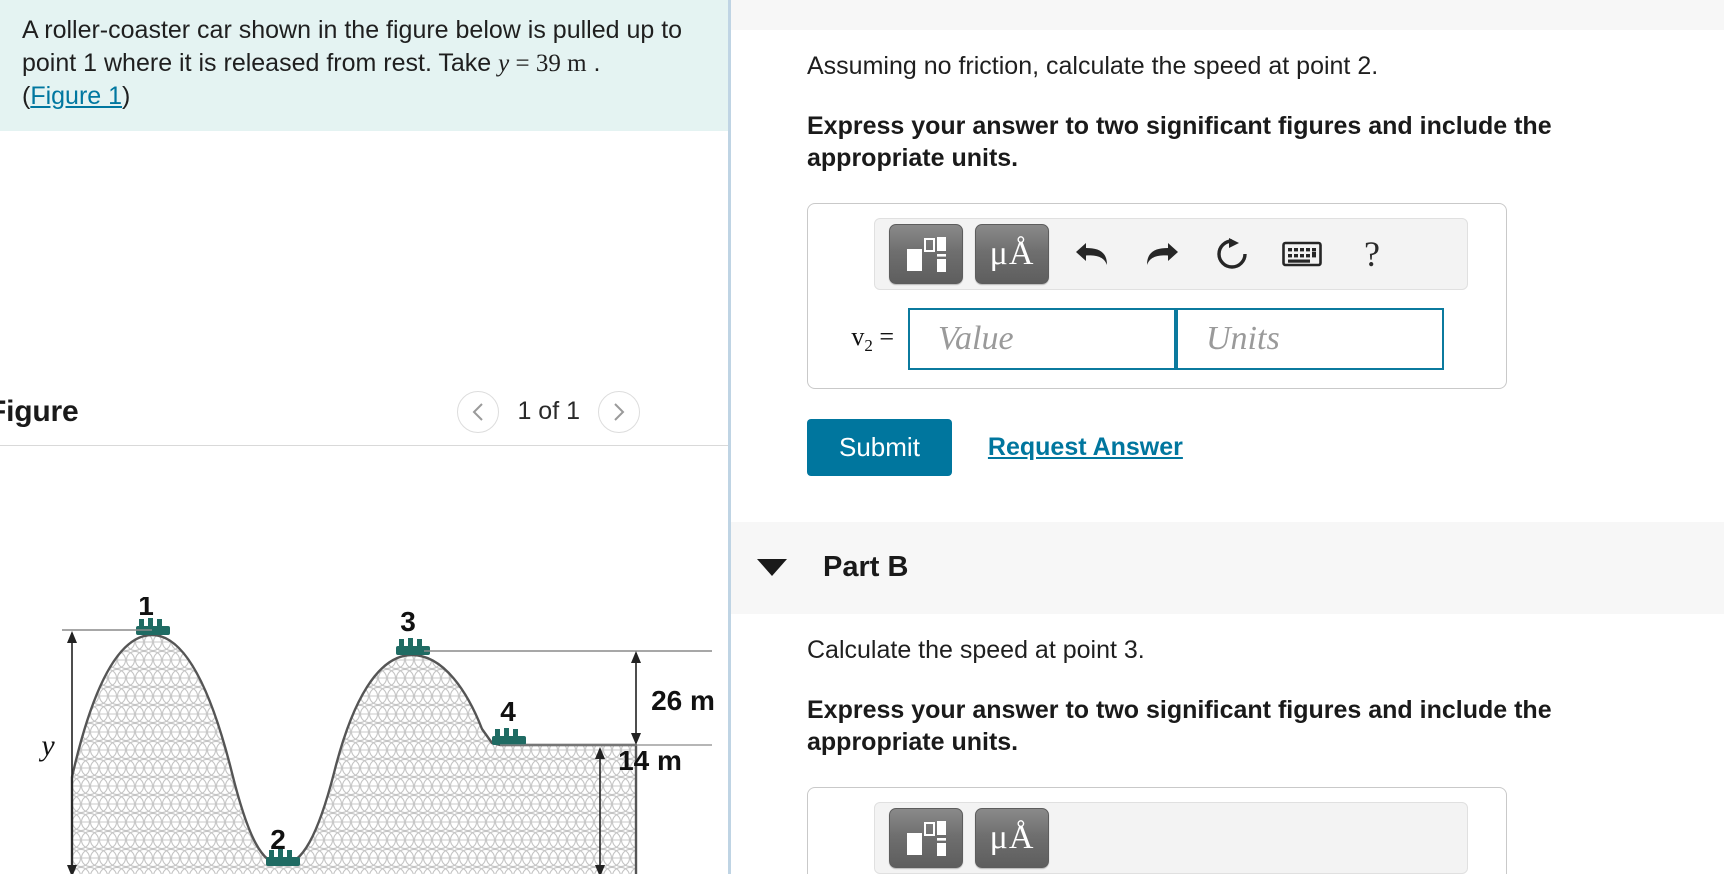 The image size is (1724, 874). I want to click on chevron-left-icon, so click(478, 411).